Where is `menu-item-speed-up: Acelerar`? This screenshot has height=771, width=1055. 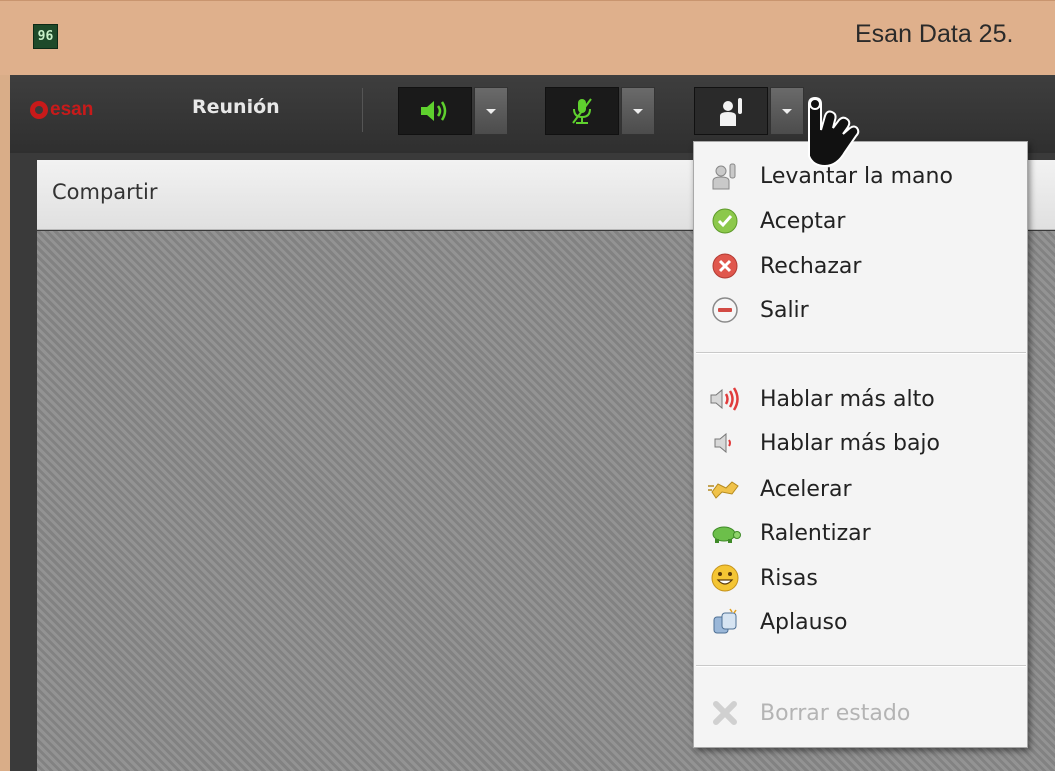 menu-item-speed-up: Acelerar is located at coordinates (863, 489).